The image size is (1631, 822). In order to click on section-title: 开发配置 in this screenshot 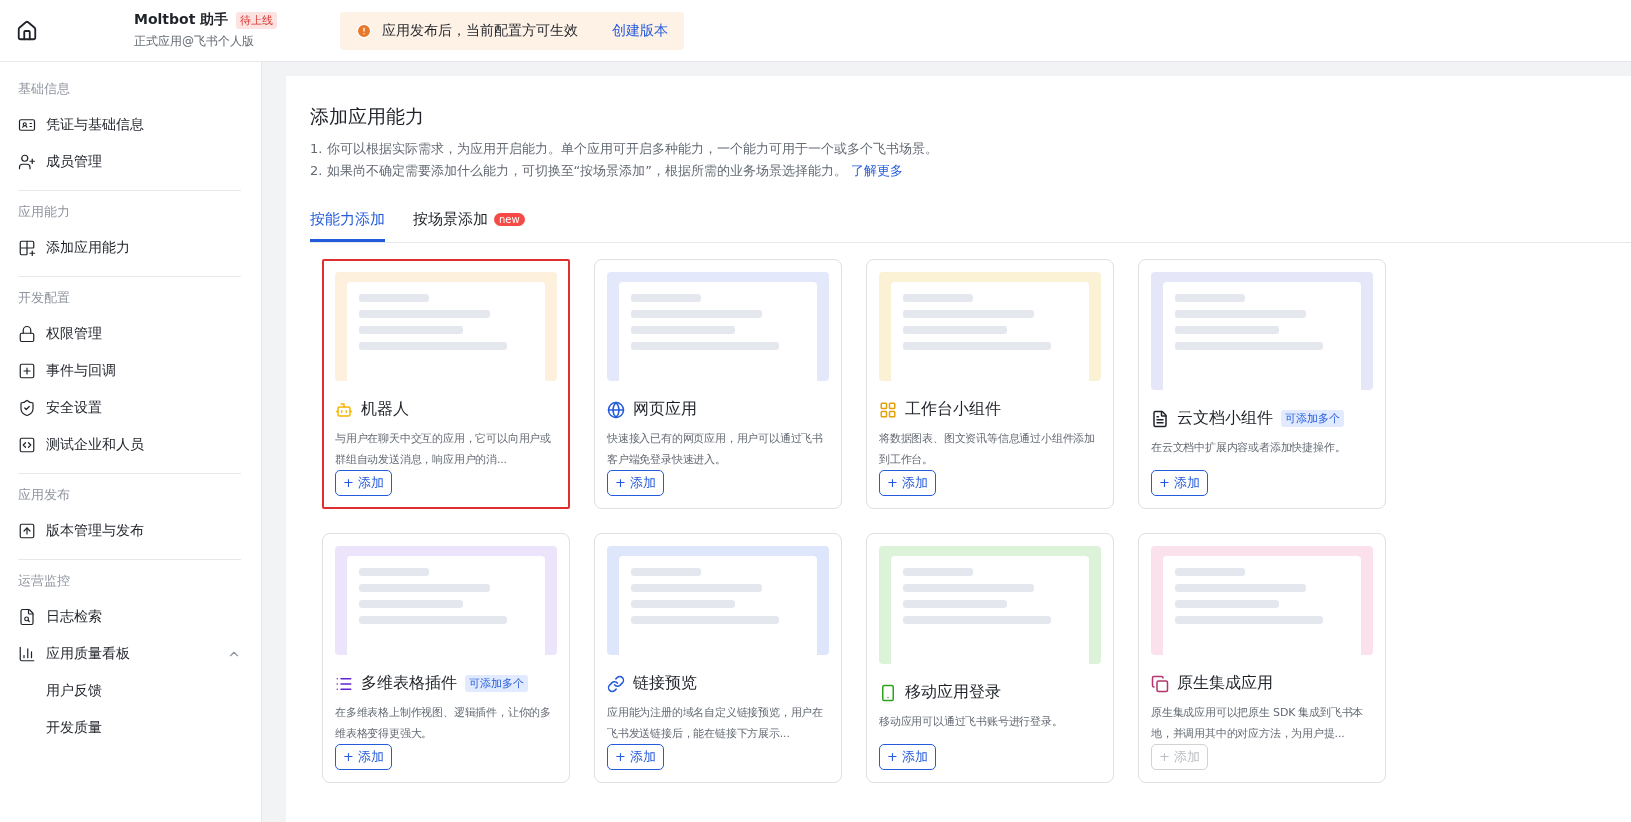, I will do `click(44, 298)`.